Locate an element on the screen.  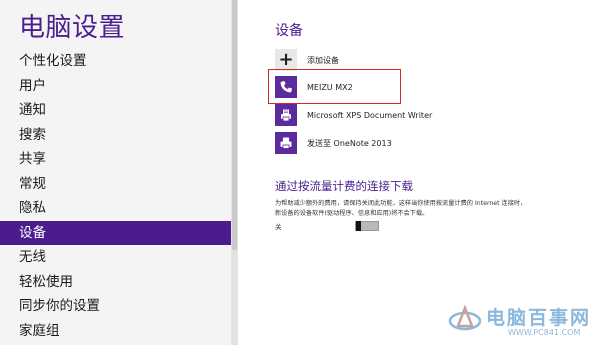
devices-section-title: 设备 is located at coordinates (289, 31).